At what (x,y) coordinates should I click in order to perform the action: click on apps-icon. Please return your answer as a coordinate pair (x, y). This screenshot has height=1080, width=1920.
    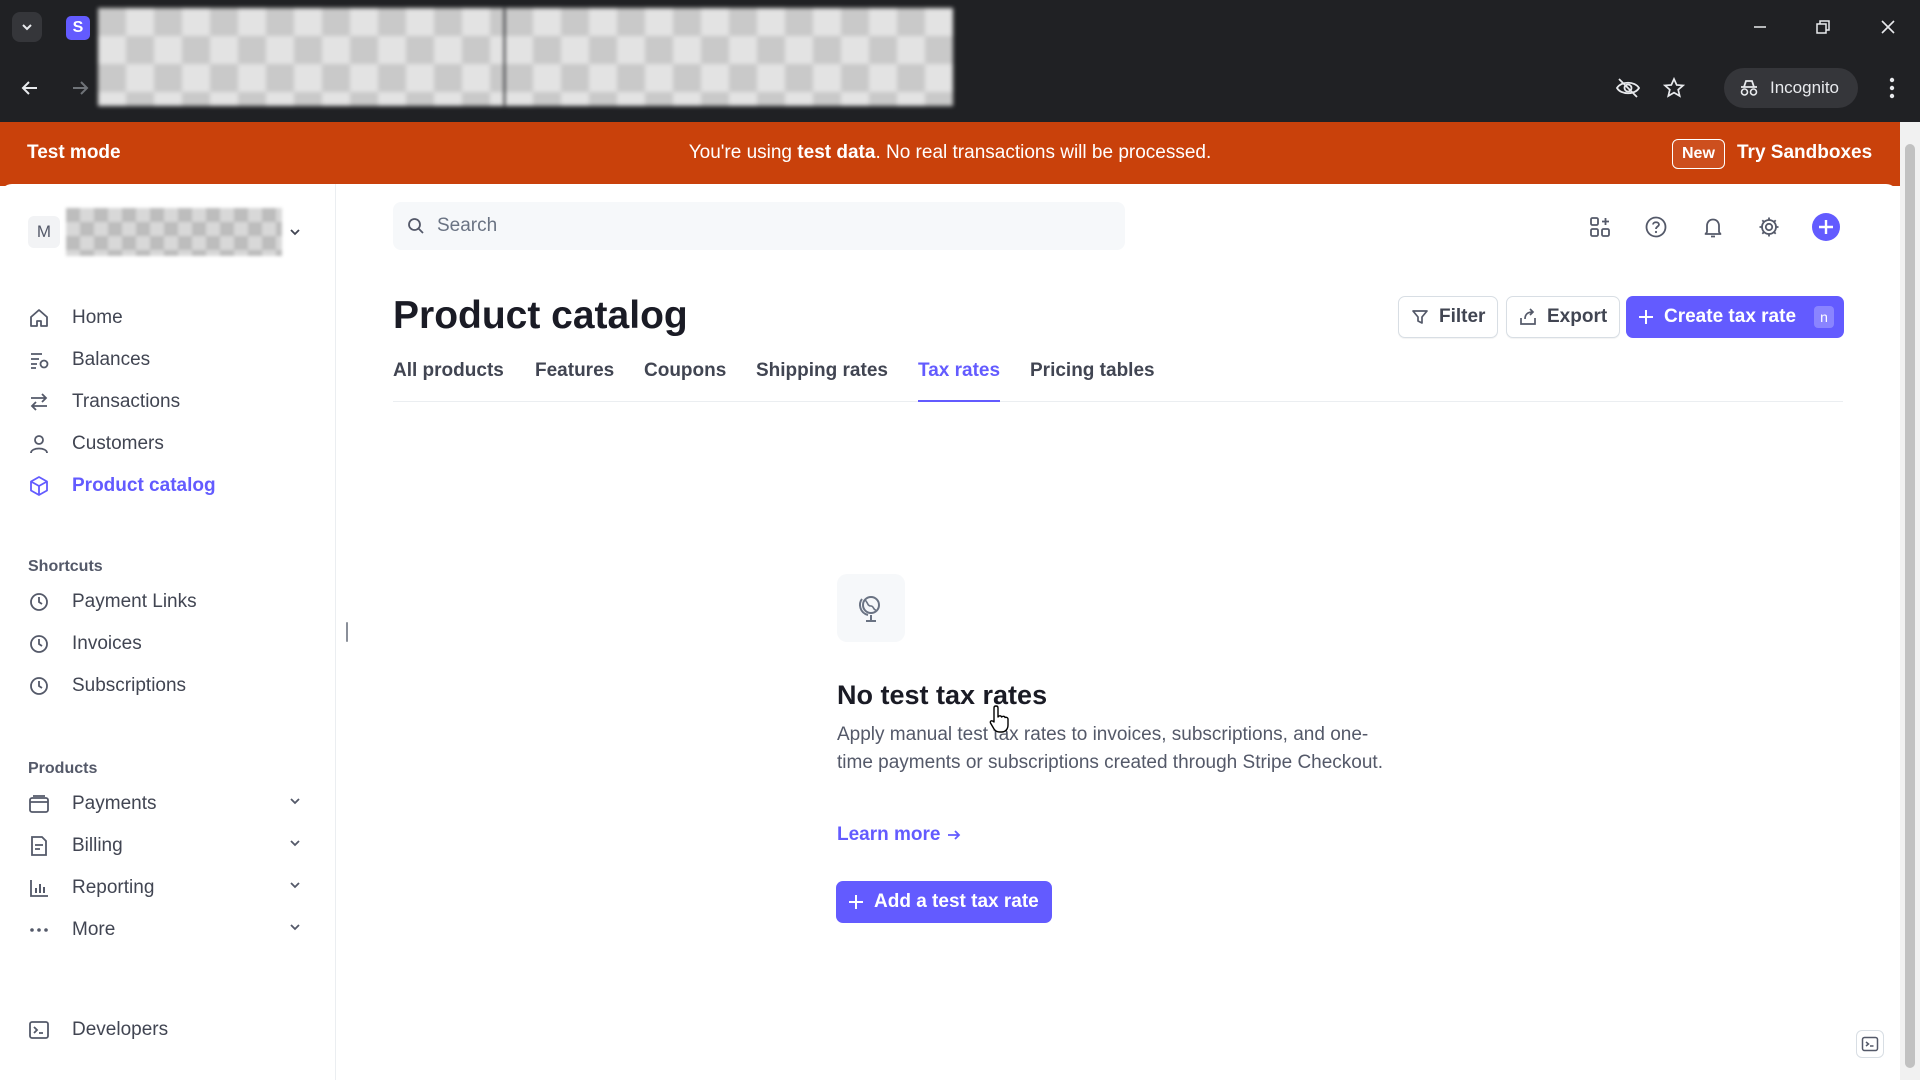
    Looking at the image, I should click on (1600, 227).